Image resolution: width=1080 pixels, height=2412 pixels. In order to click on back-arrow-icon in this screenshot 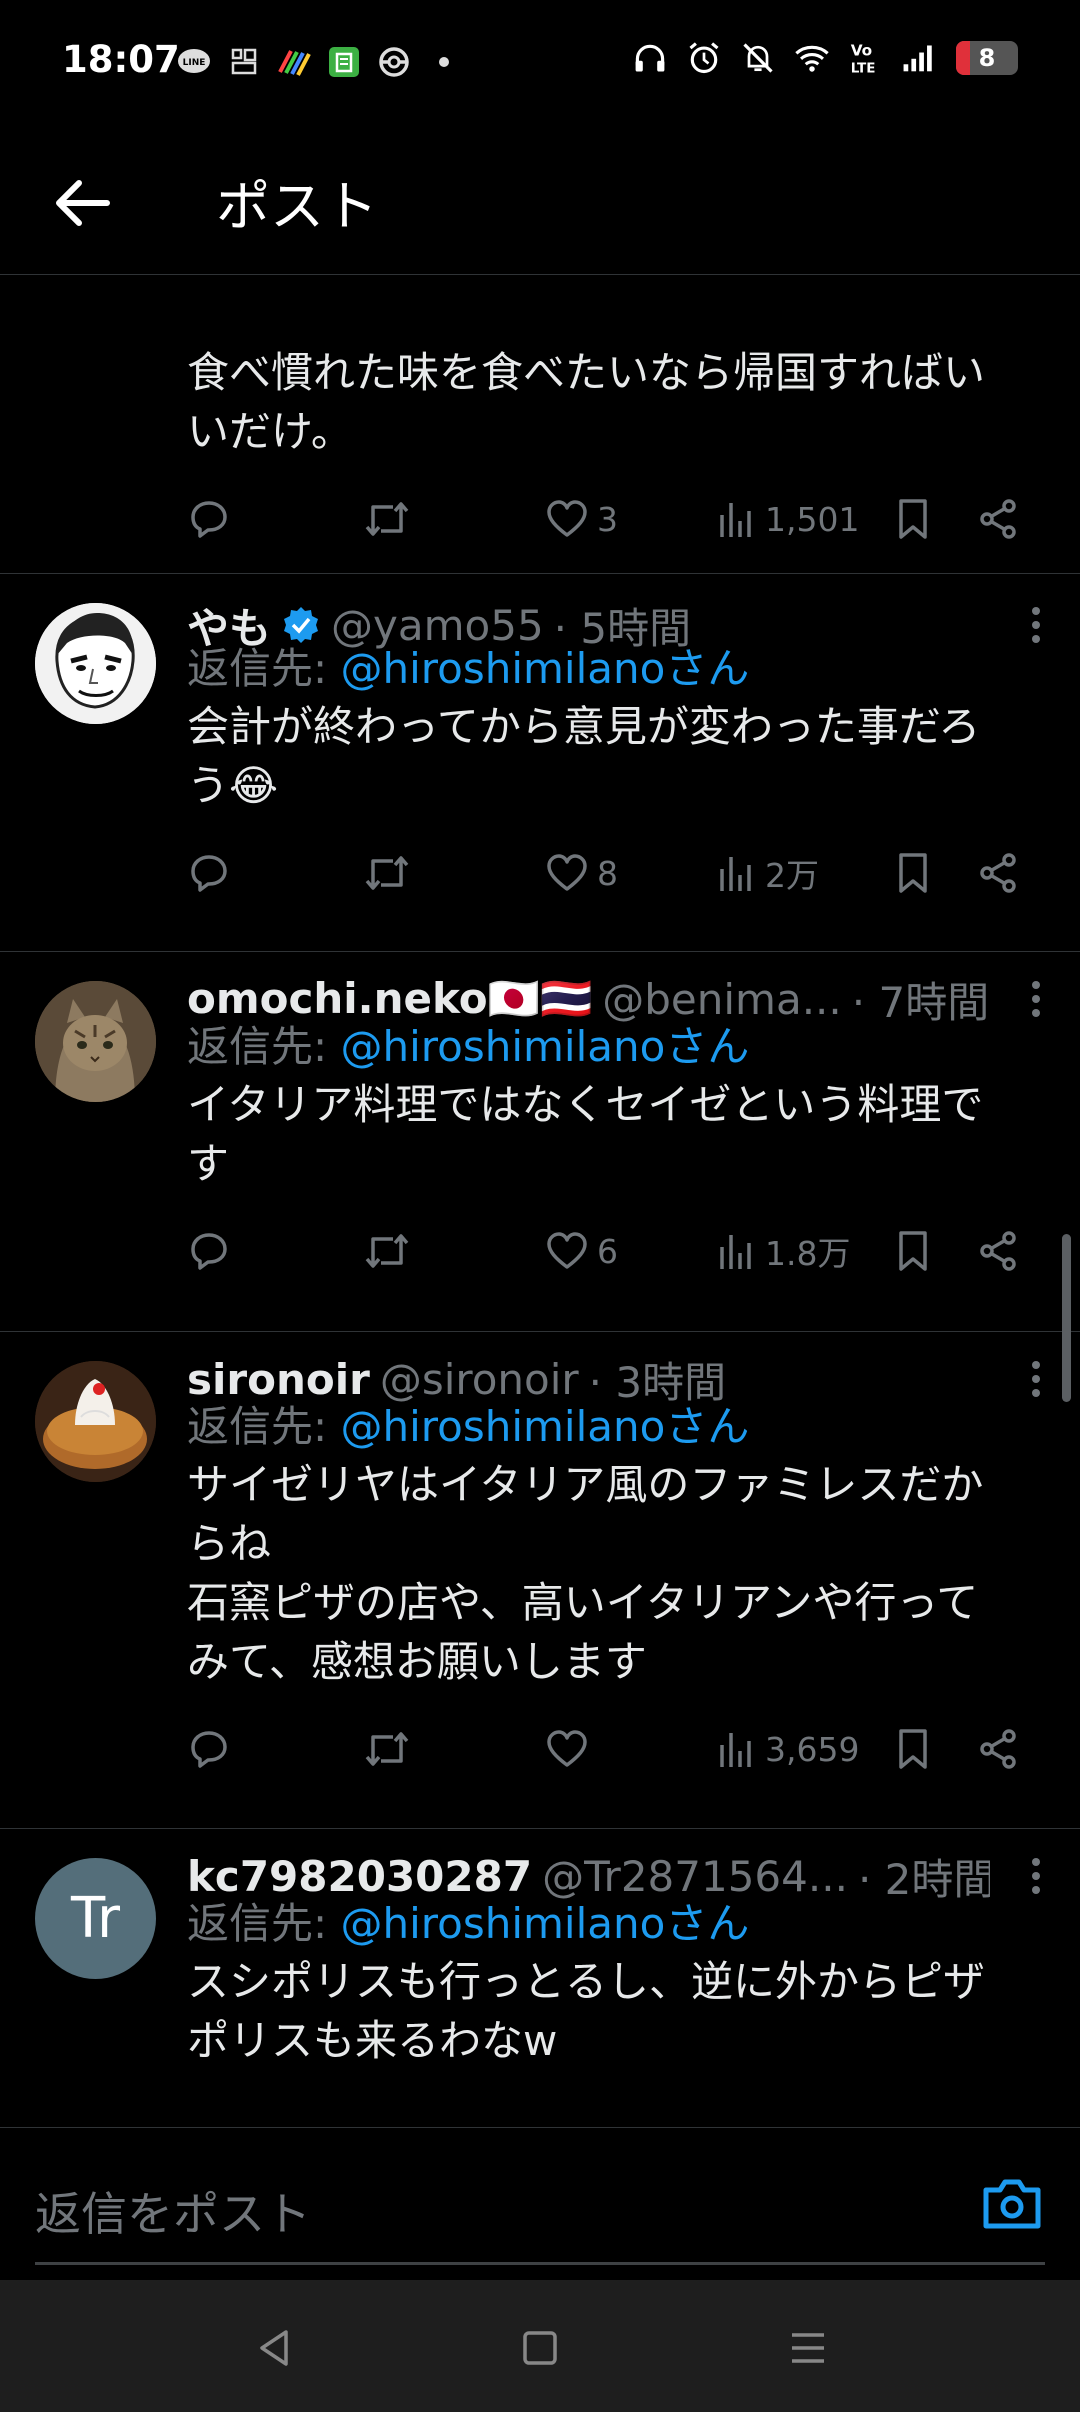, I will do `click(83, 203)`.